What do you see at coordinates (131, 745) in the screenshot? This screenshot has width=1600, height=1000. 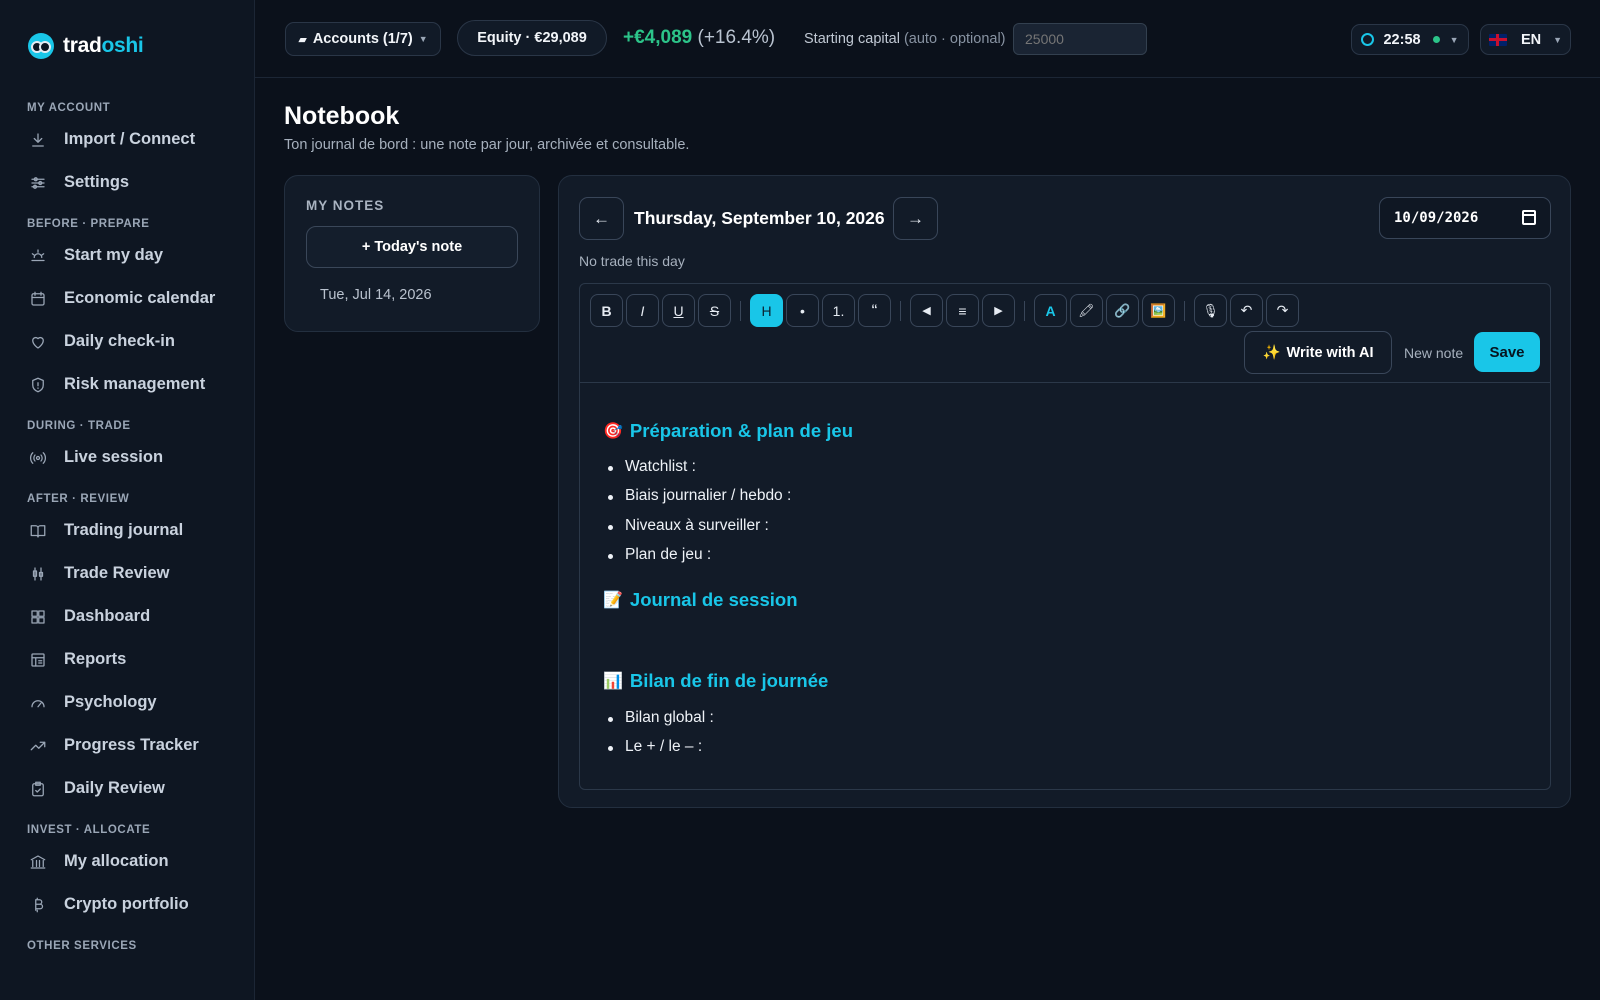 I see `sidebar-item-label: Progress Tracker` at bounding box center [131, 745].